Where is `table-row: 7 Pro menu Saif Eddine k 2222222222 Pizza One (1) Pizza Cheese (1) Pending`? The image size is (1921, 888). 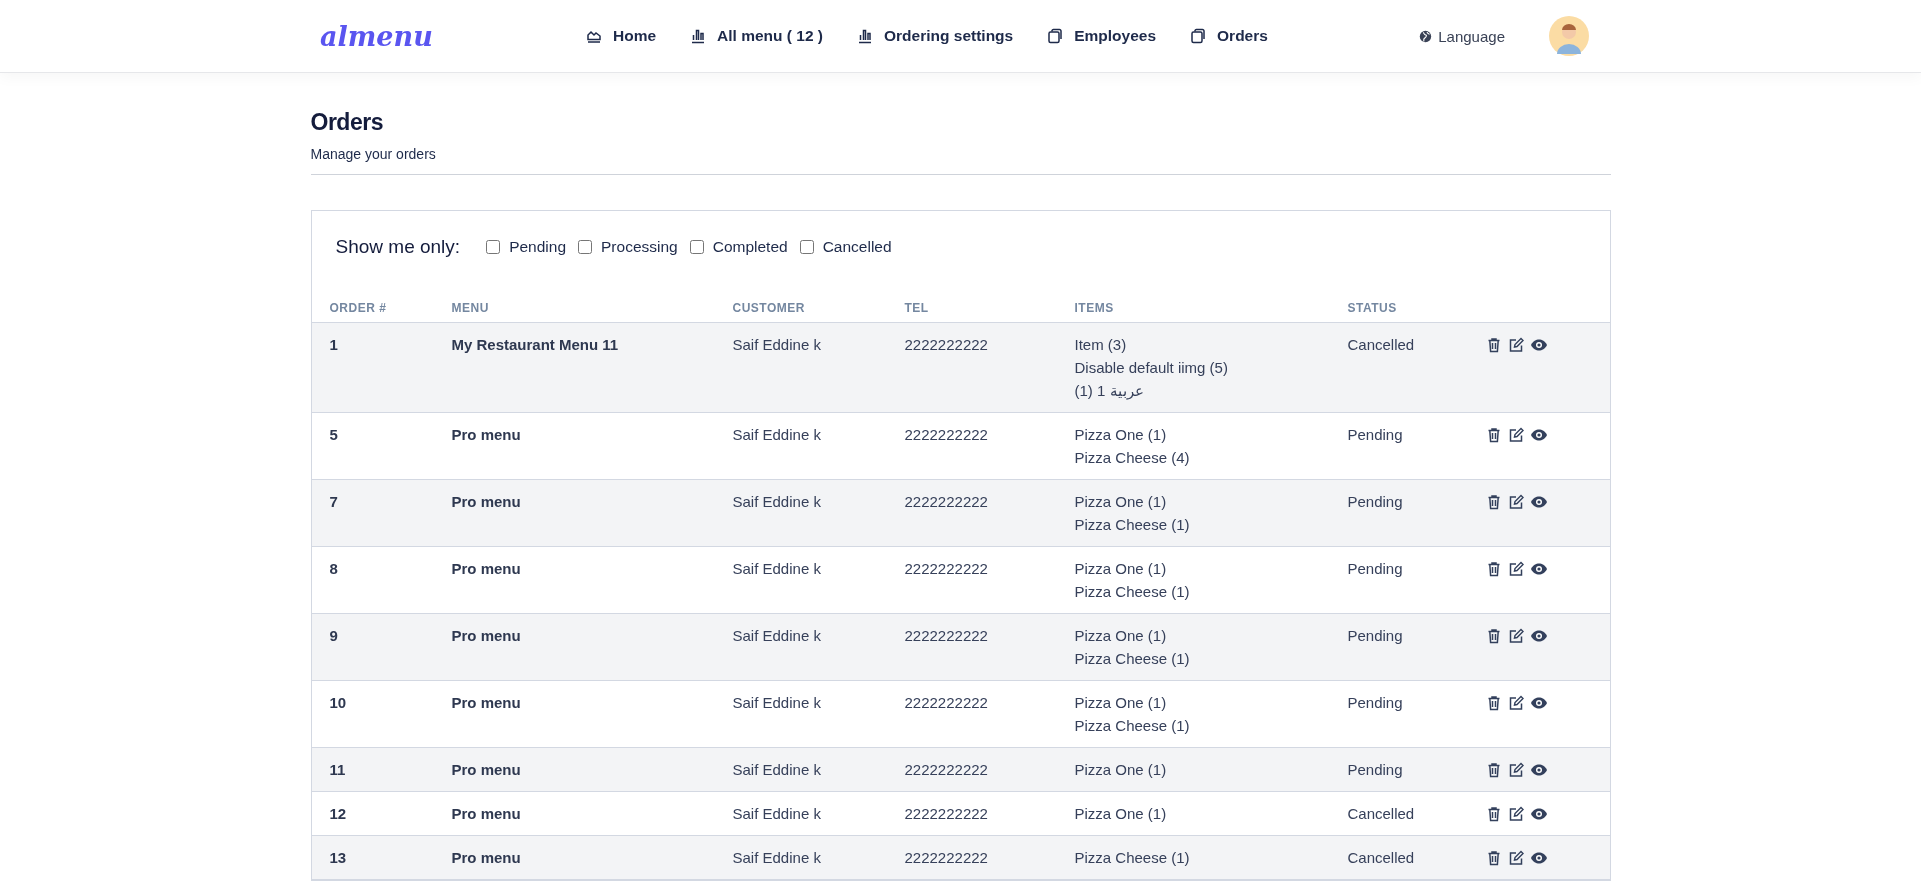 table-row: 7 Pro menu Saif Eddine k 2222222222 Pizza One (1) Pizza Cheese (1) Pending is located at coordinates (960, 513).